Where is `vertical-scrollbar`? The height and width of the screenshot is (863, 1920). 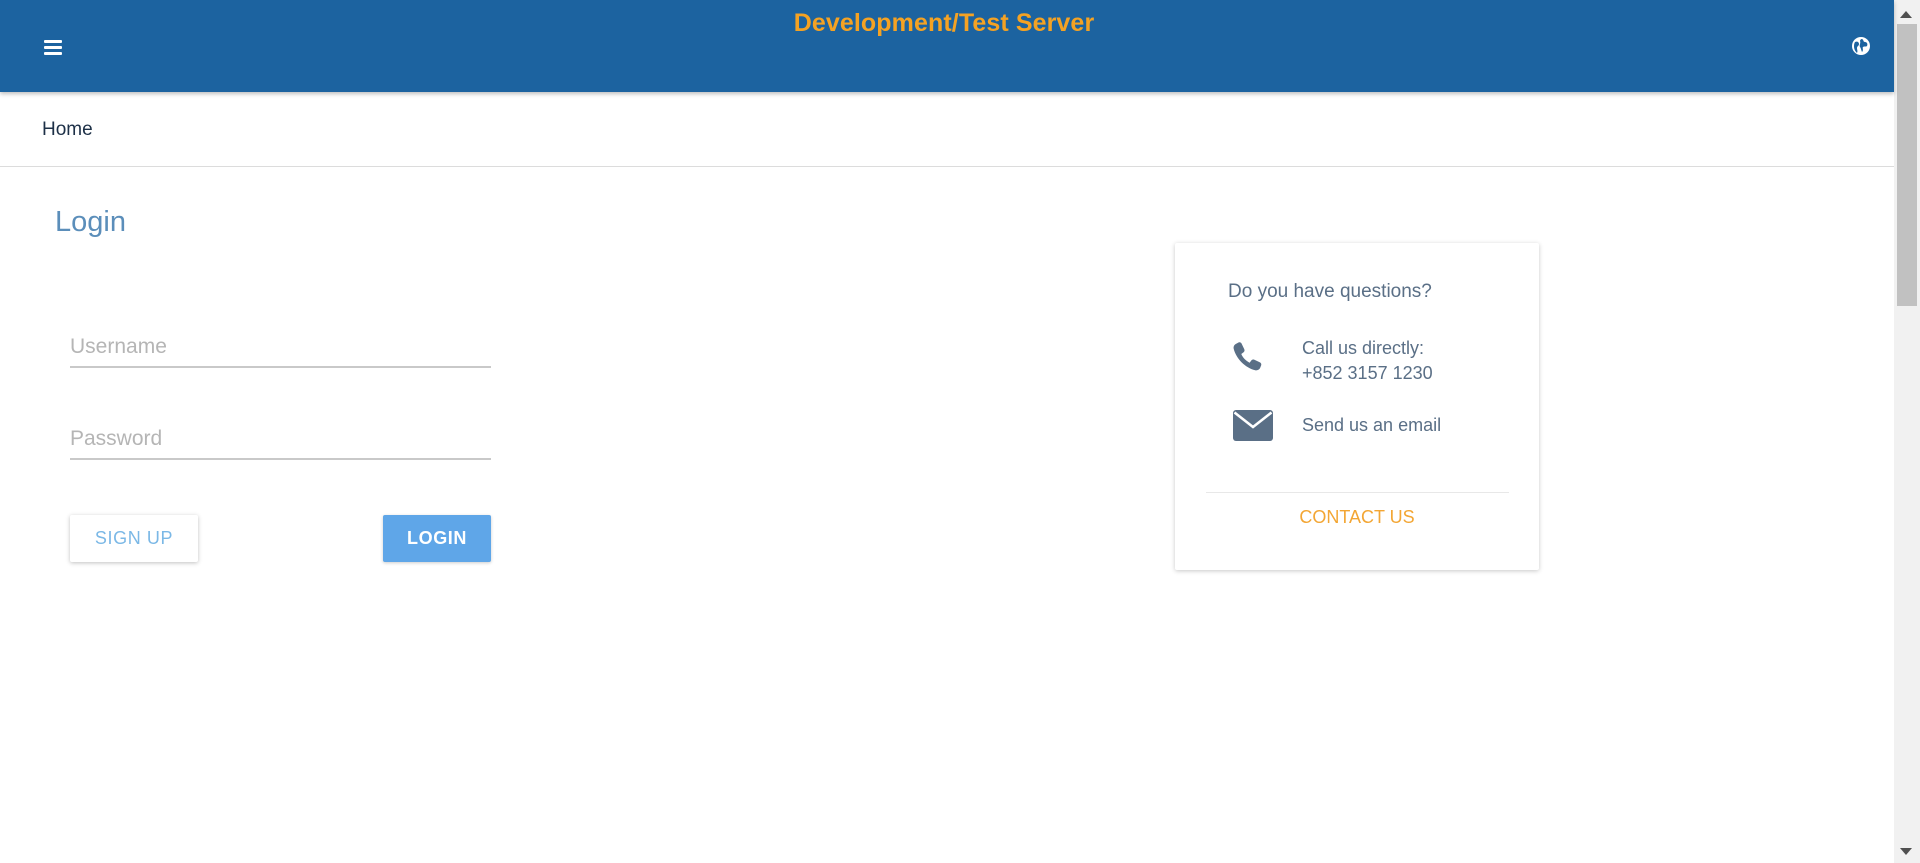
vertical-scrollbar is located at coordinates (1907, 431).